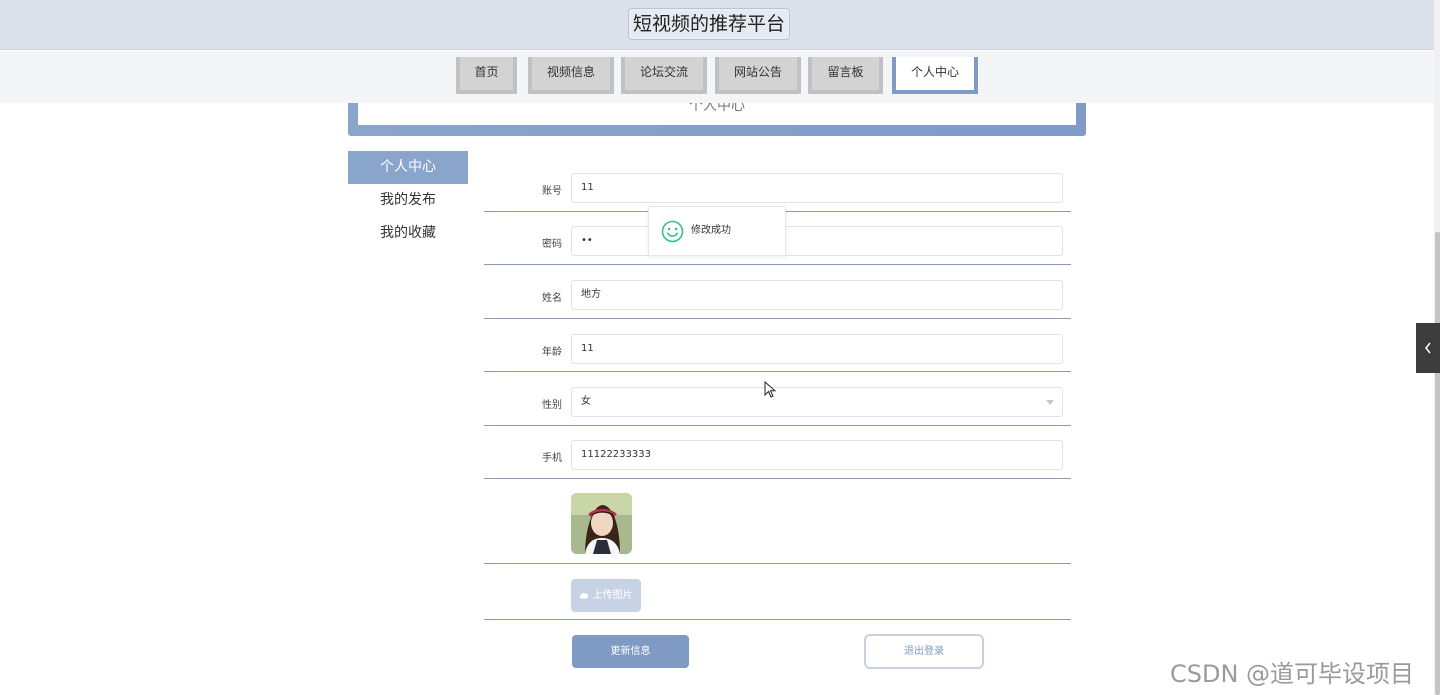 The image size is (1440, 695). I want to click on toast-message: 修改成功, so click(711, 230).